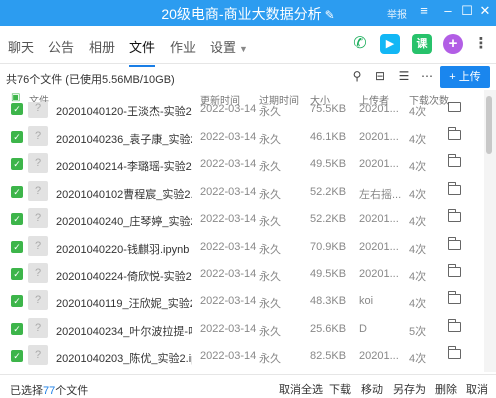  Describe the element at coordinates (124, 249) in the screenshot. I see `file-name: 20201040220-钱麒羽.ipynb` at that location.